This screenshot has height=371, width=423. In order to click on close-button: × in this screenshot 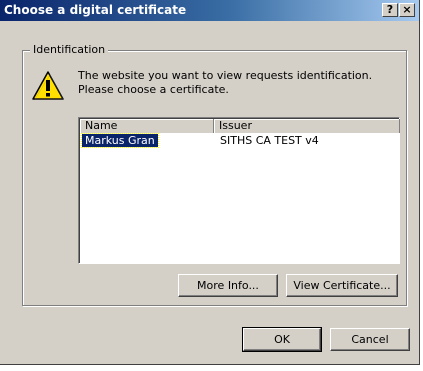, I will do `click(407, 10)`.